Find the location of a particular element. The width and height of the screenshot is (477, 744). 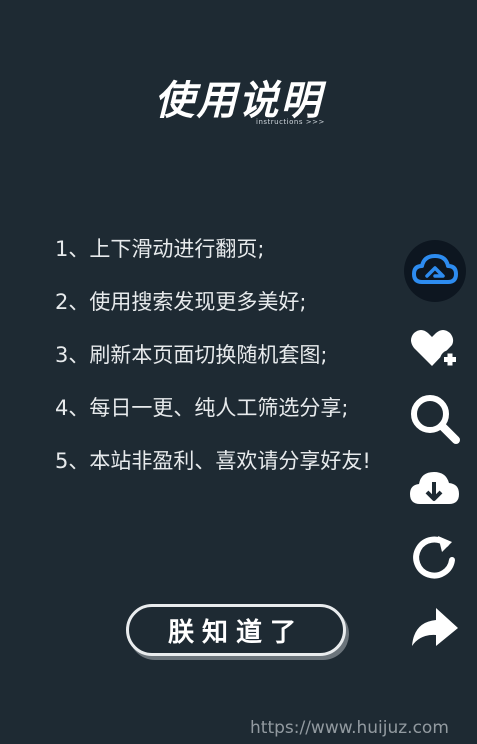

page-subtitle: instructions >>> is located at coordinates (290, 122).